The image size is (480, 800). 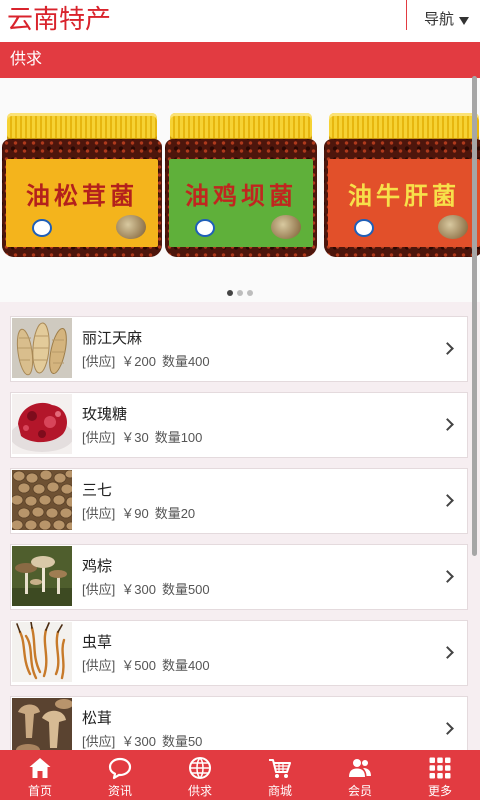 What do you see at coordinates (239, 425) in the screenshot?
I see `list-item: 玫瑰糖 [供应] ￥30 数量100` at bounding box center [239, 425].